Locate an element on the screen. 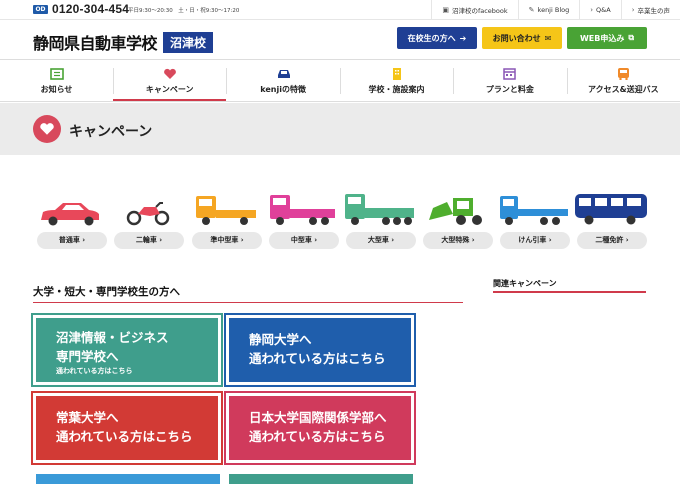  site-header: 静岡県自動車学校 沼津校 在校生の方へ ➔ お問い合わせ ✉ WEB申込み ⧉ is located at coordinates (340, 40).